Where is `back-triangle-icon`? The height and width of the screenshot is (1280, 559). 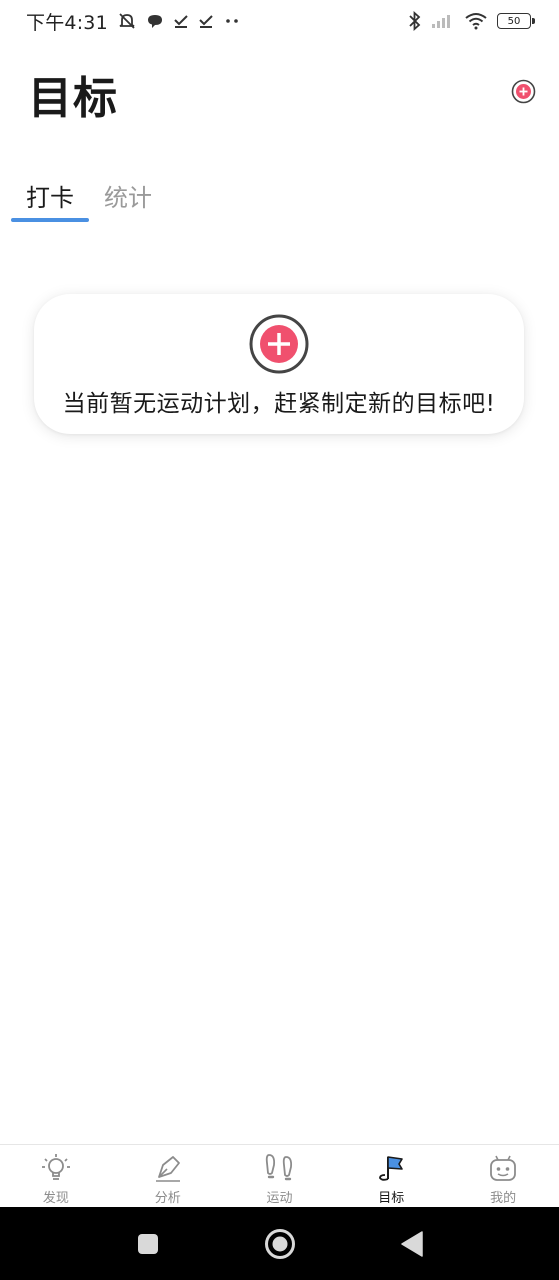 back-triangle-icon is located at coordinates (411, 1243).